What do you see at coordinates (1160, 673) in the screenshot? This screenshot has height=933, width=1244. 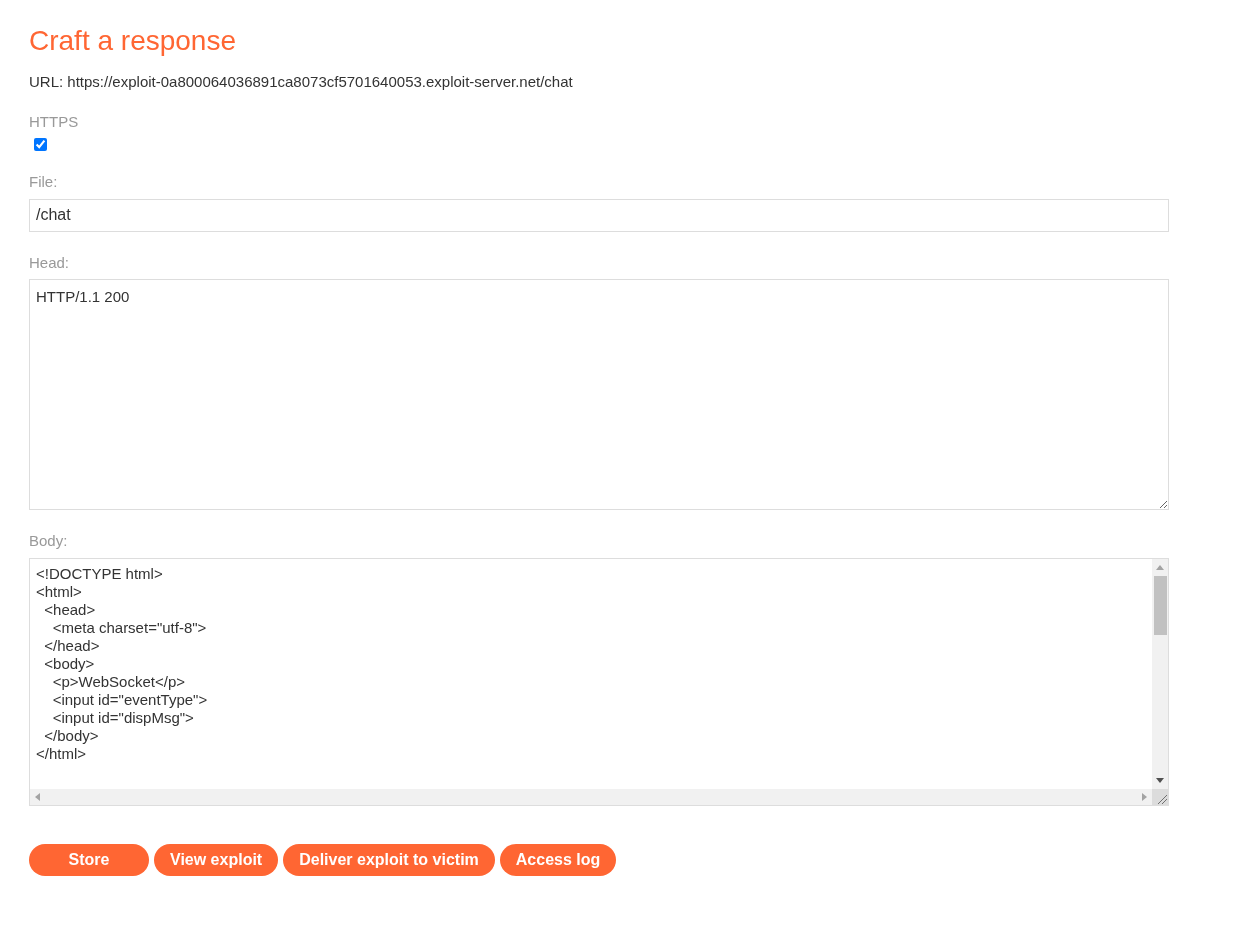 I see `vertical-scrollbar` at bounding box center [1160, 673].